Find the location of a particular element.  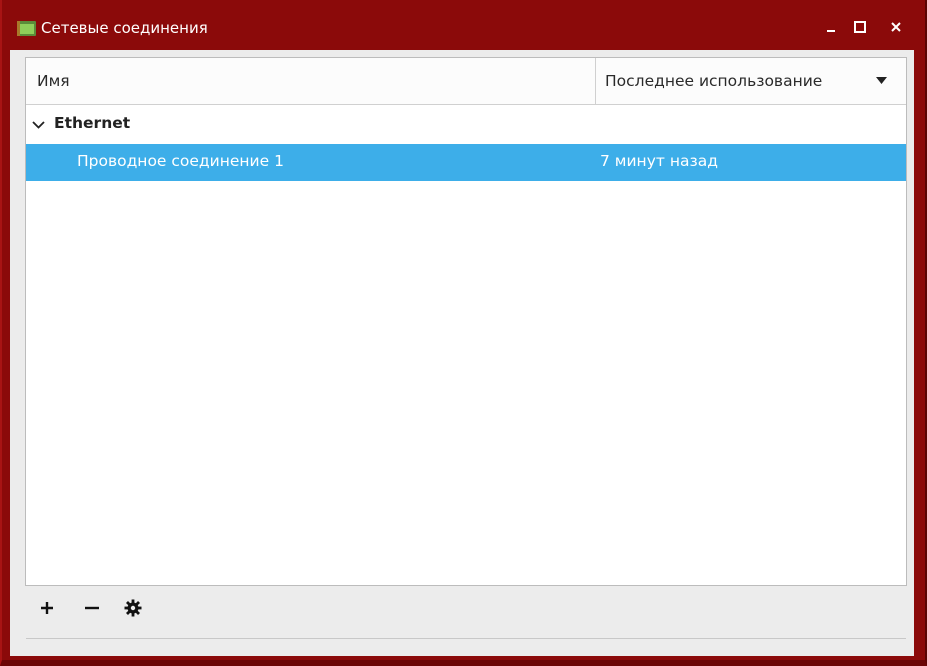

connection-last-used: 7 минут назад is located at coordinates (659, 161).